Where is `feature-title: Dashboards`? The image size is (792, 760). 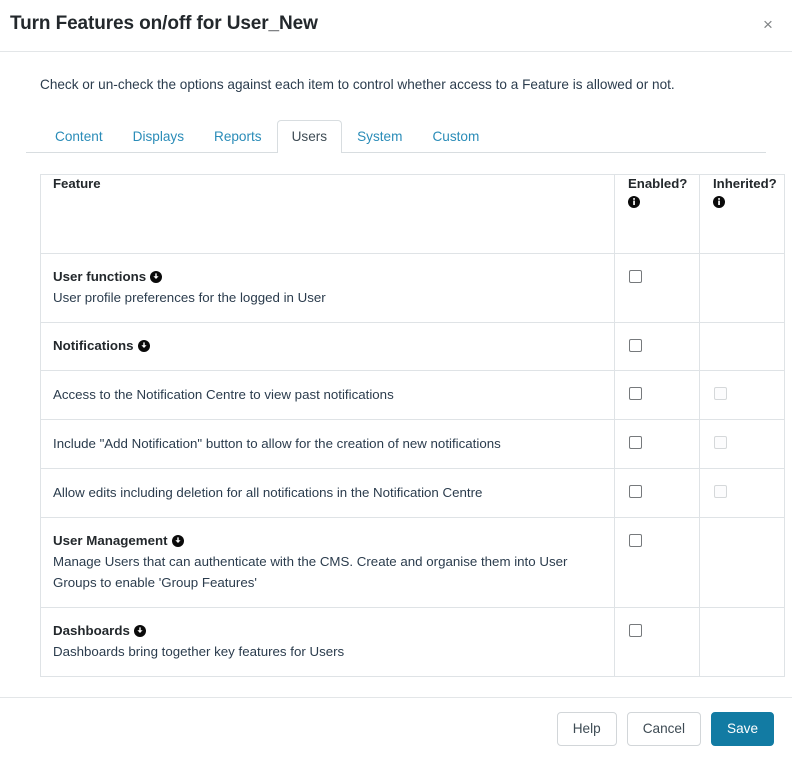
feature-title: Dashboards is located at coordinates (327, 630).